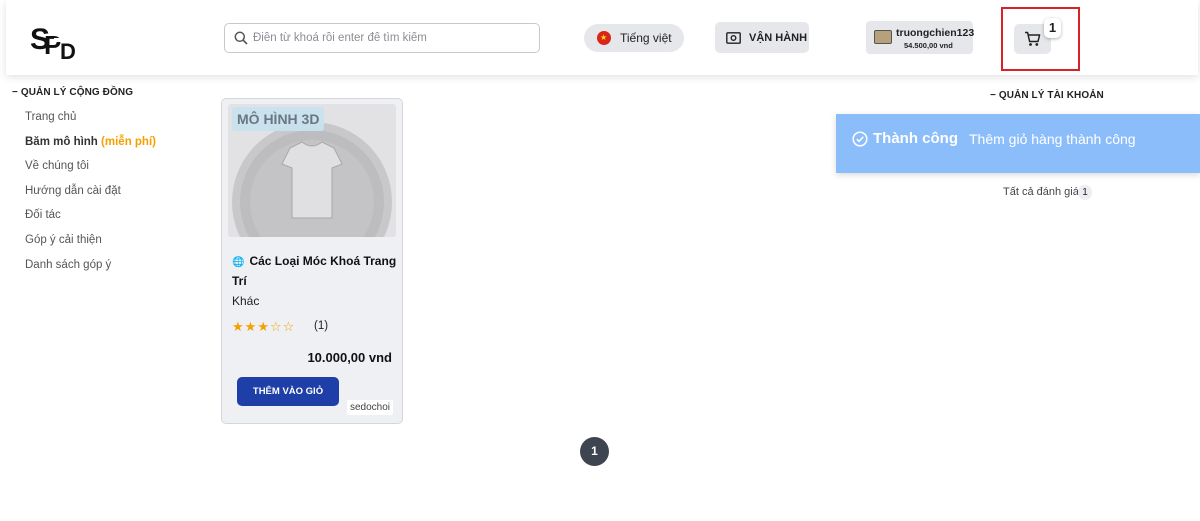 The width and height of the screenshot is (1200, 521). Describe the element at coordinates (1033, 38) in the screenshot. I see `cart-icon` at that location.